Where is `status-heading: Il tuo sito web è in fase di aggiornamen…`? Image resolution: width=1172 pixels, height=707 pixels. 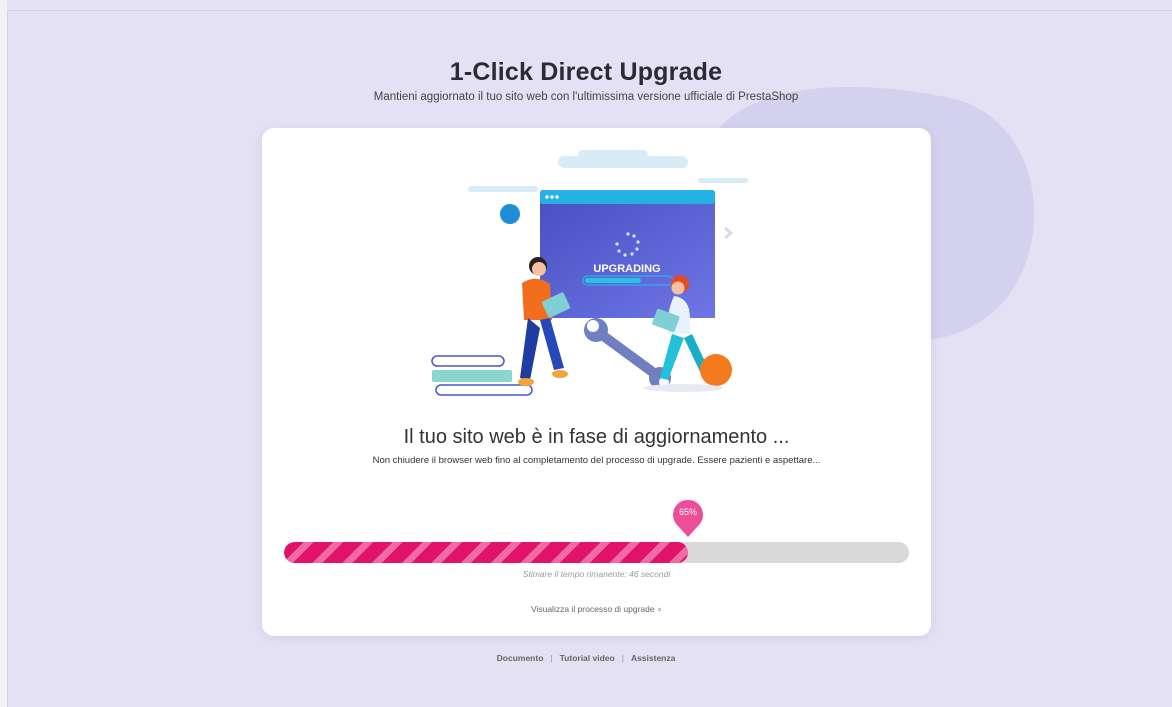 status-heading: Il tuo sito web è in fase di aggiornamen… is located at coordinates (596, 437).